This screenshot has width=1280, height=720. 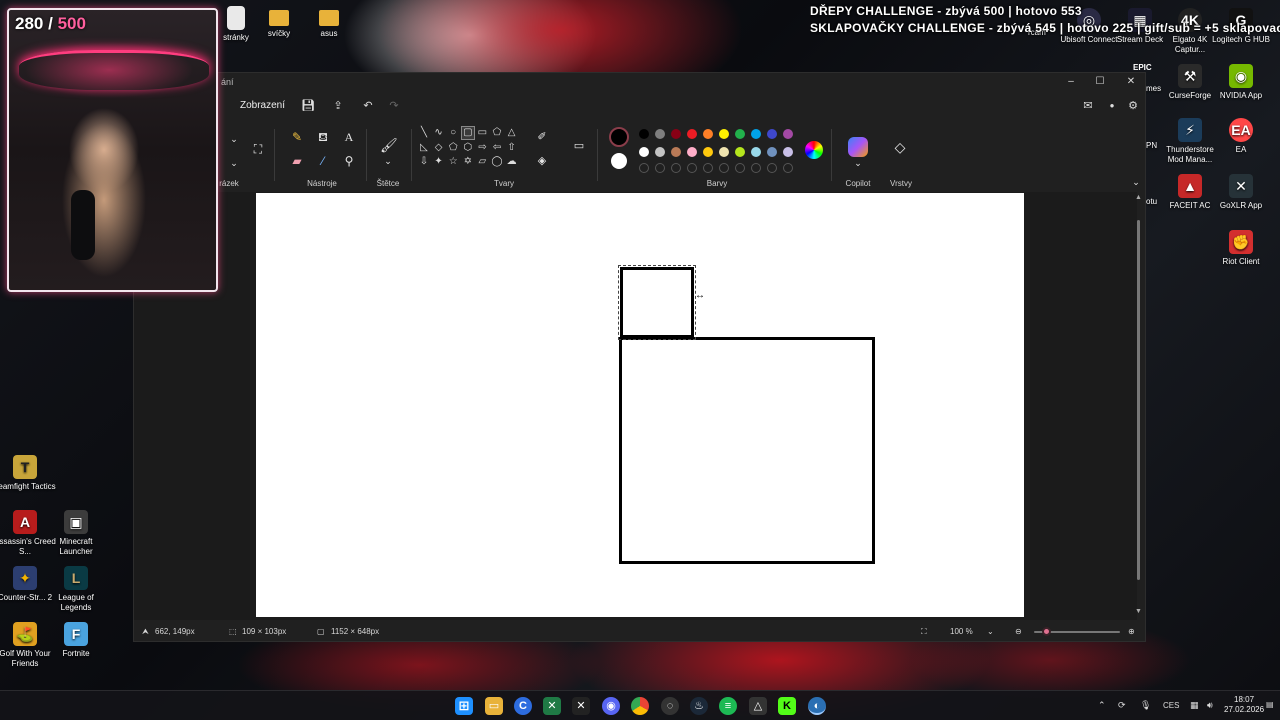 I want to click on desktop-icon-riot: ✊ Riot Client, so click(x=1241, y=248).